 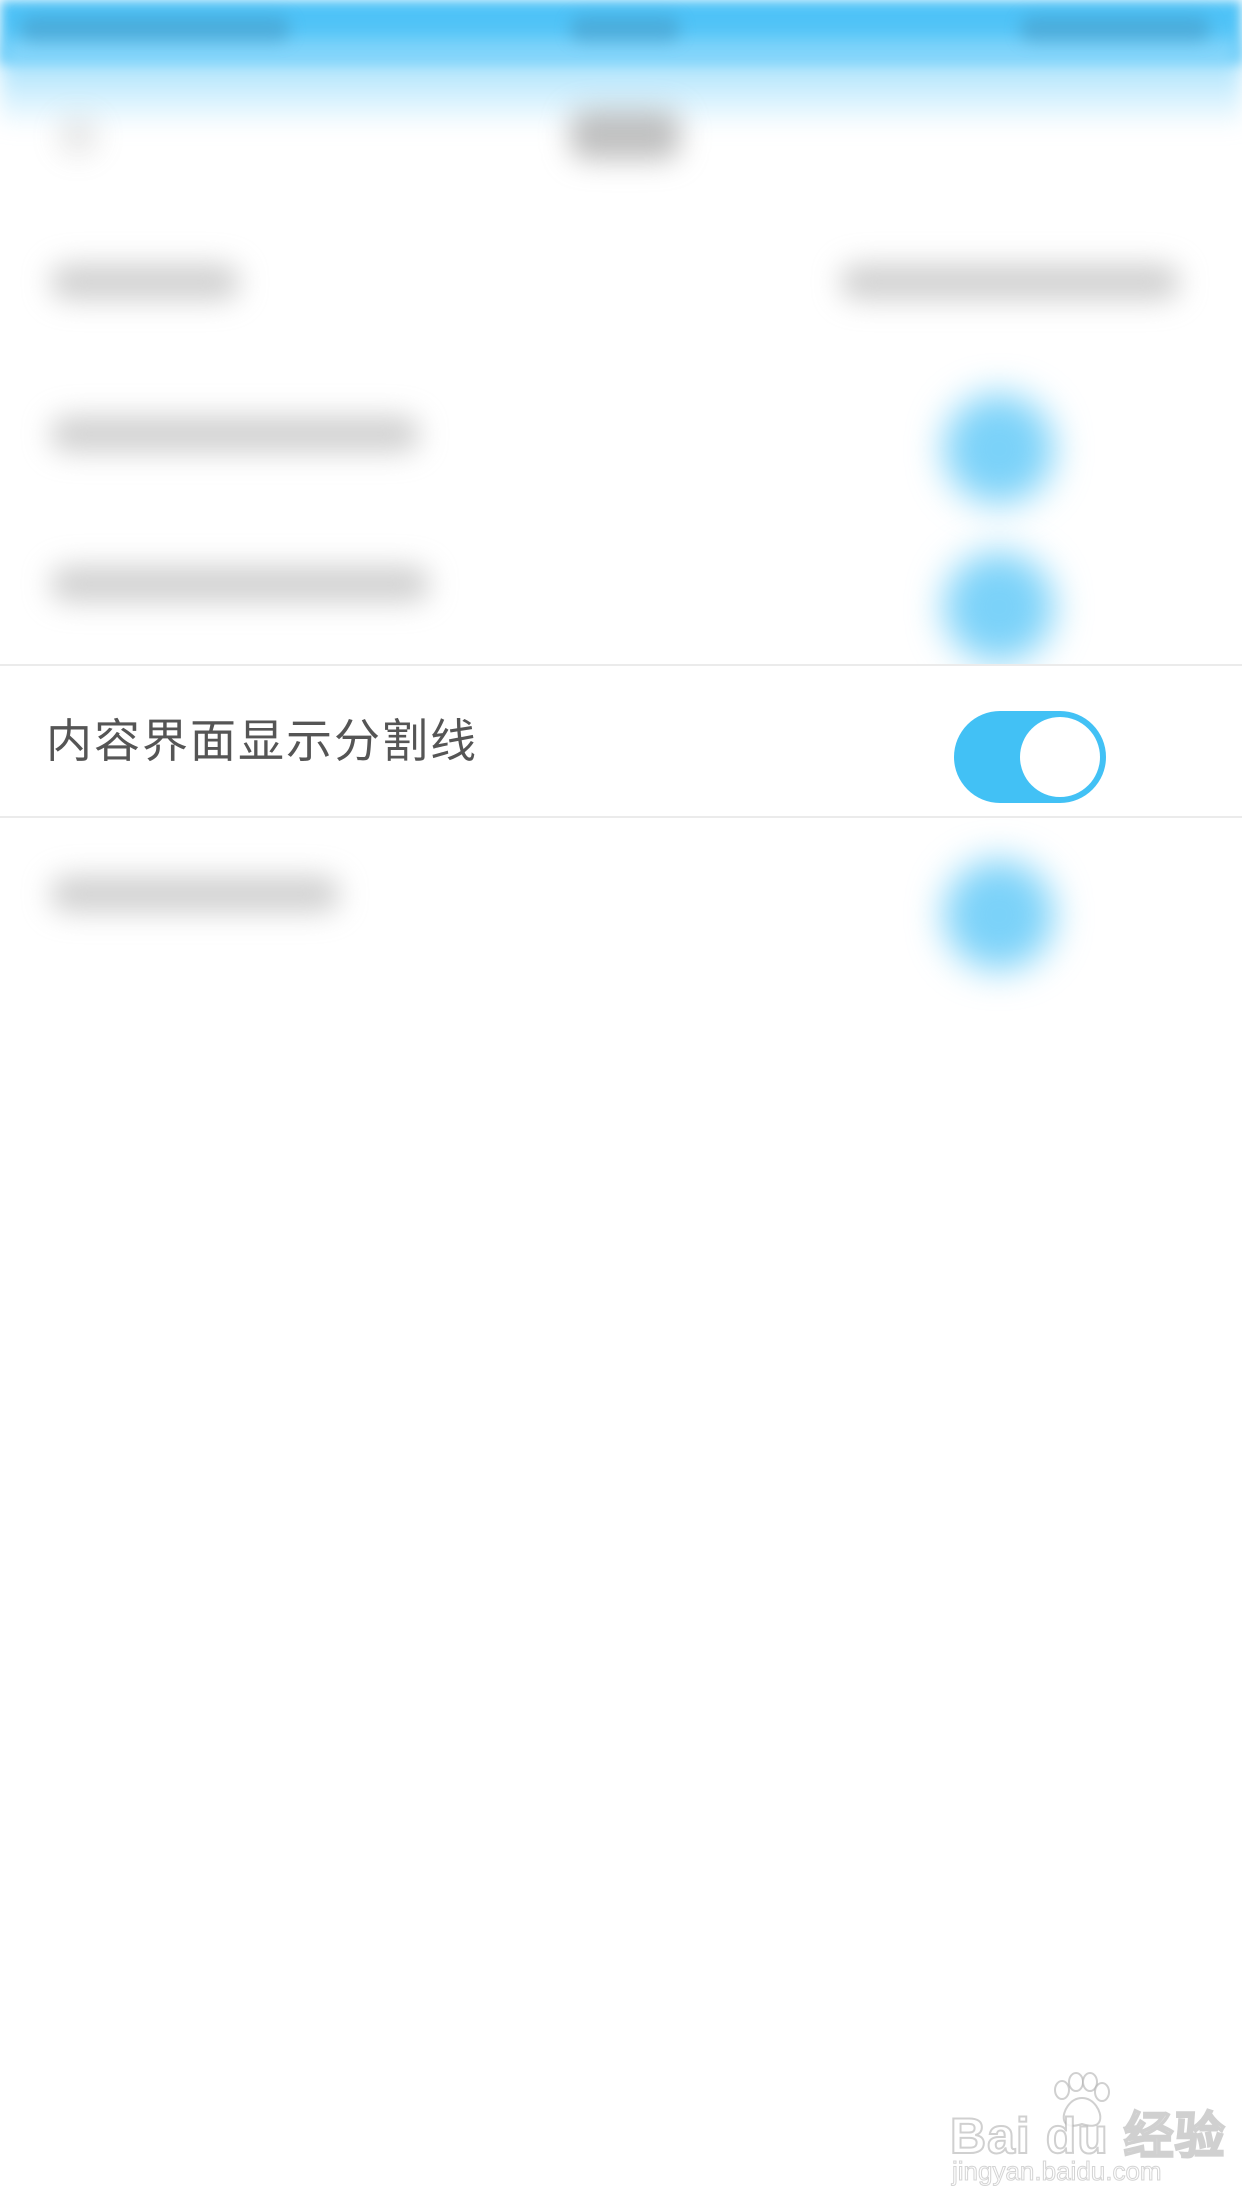 What do you see at coordinates (625, 135) in the screenshot?
I see `nav-title-blur` at bounding box center [625, 135].